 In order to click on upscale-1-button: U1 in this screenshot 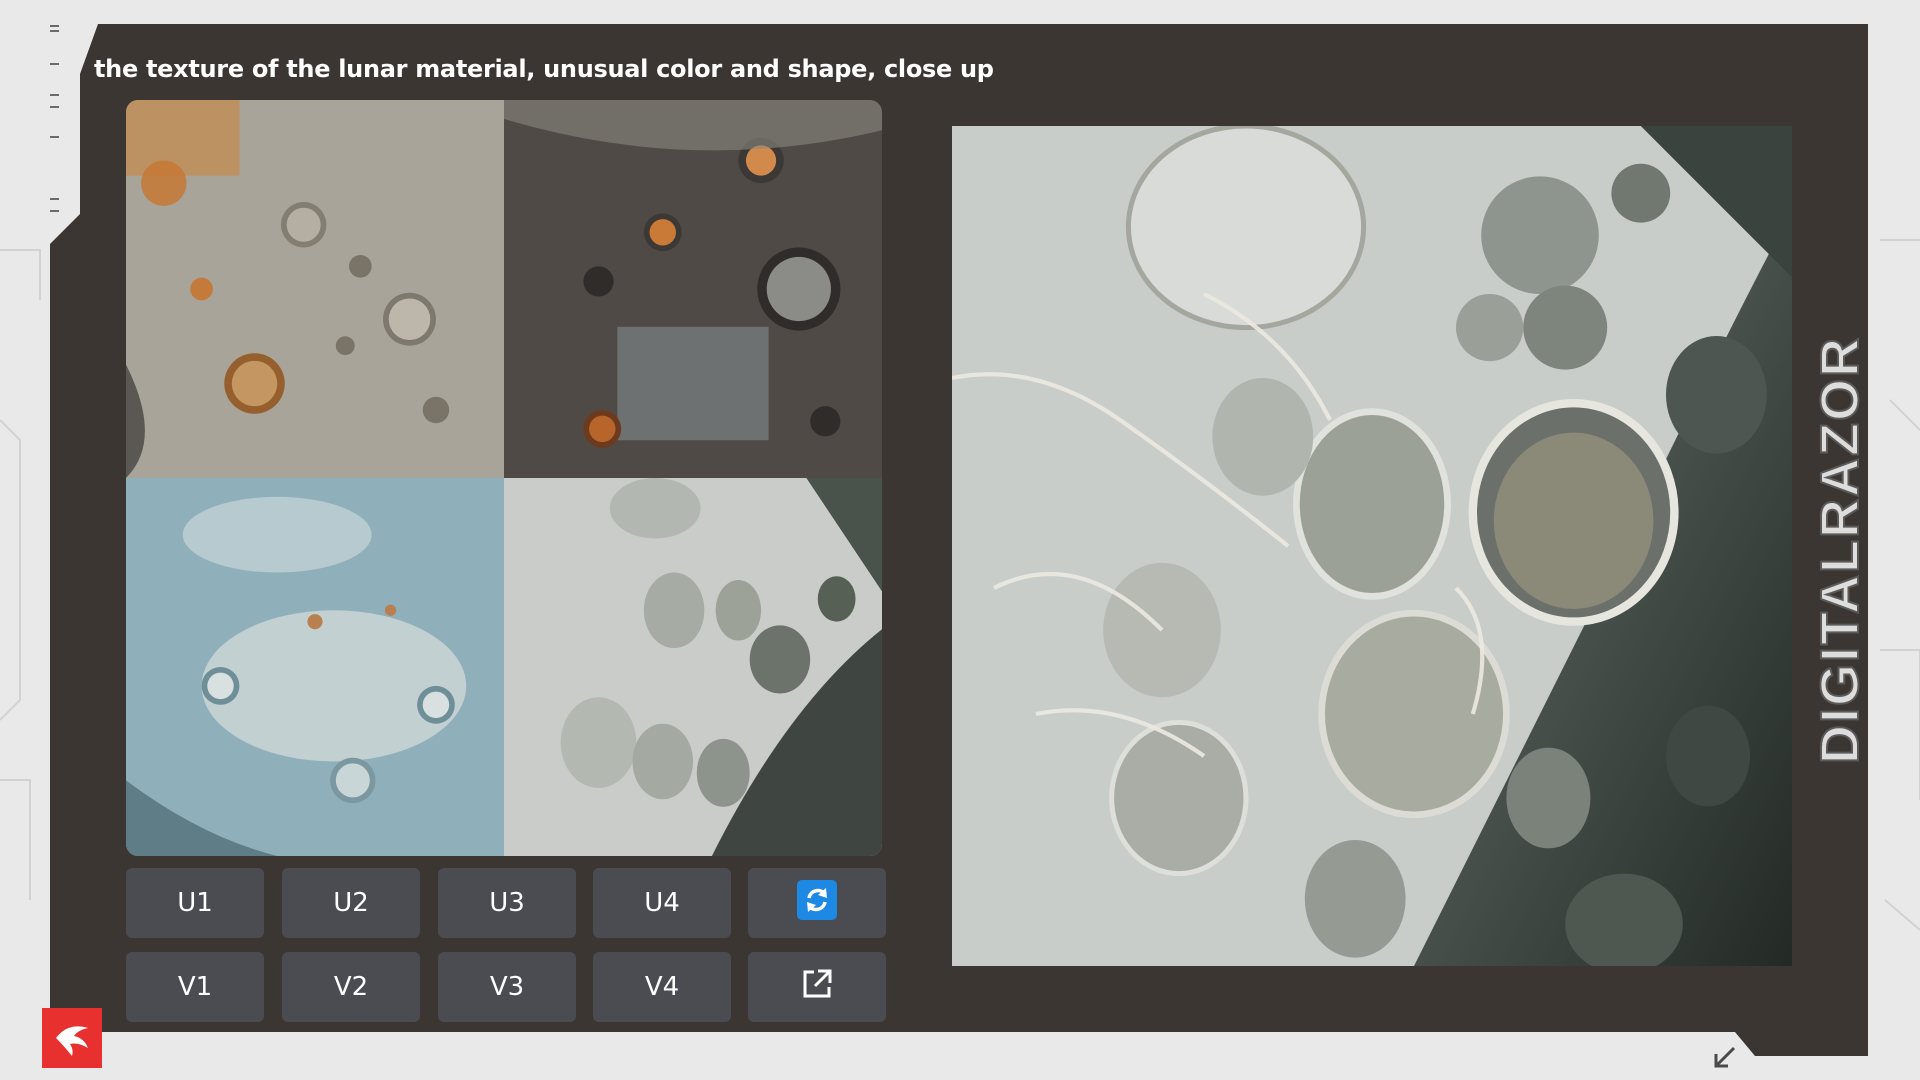, I will do `click(195, 903)`.